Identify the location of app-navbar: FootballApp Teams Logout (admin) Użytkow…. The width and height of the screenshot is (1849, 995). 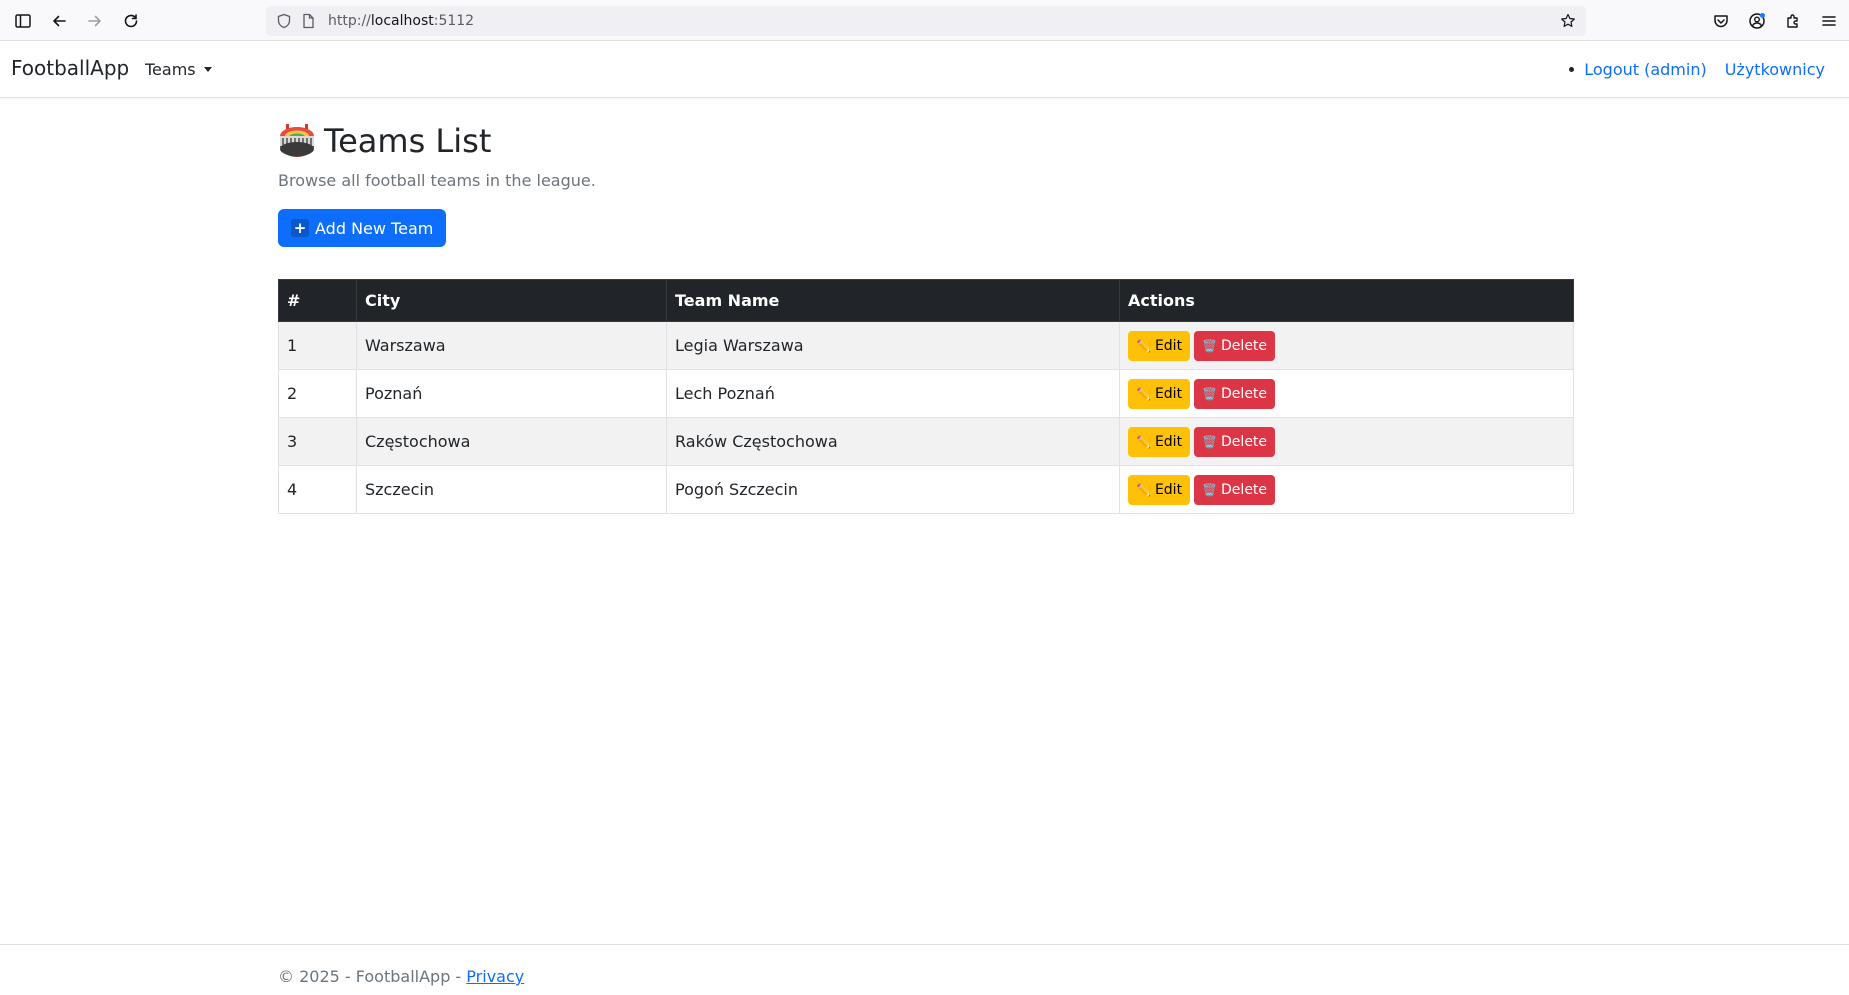
(924, 69).